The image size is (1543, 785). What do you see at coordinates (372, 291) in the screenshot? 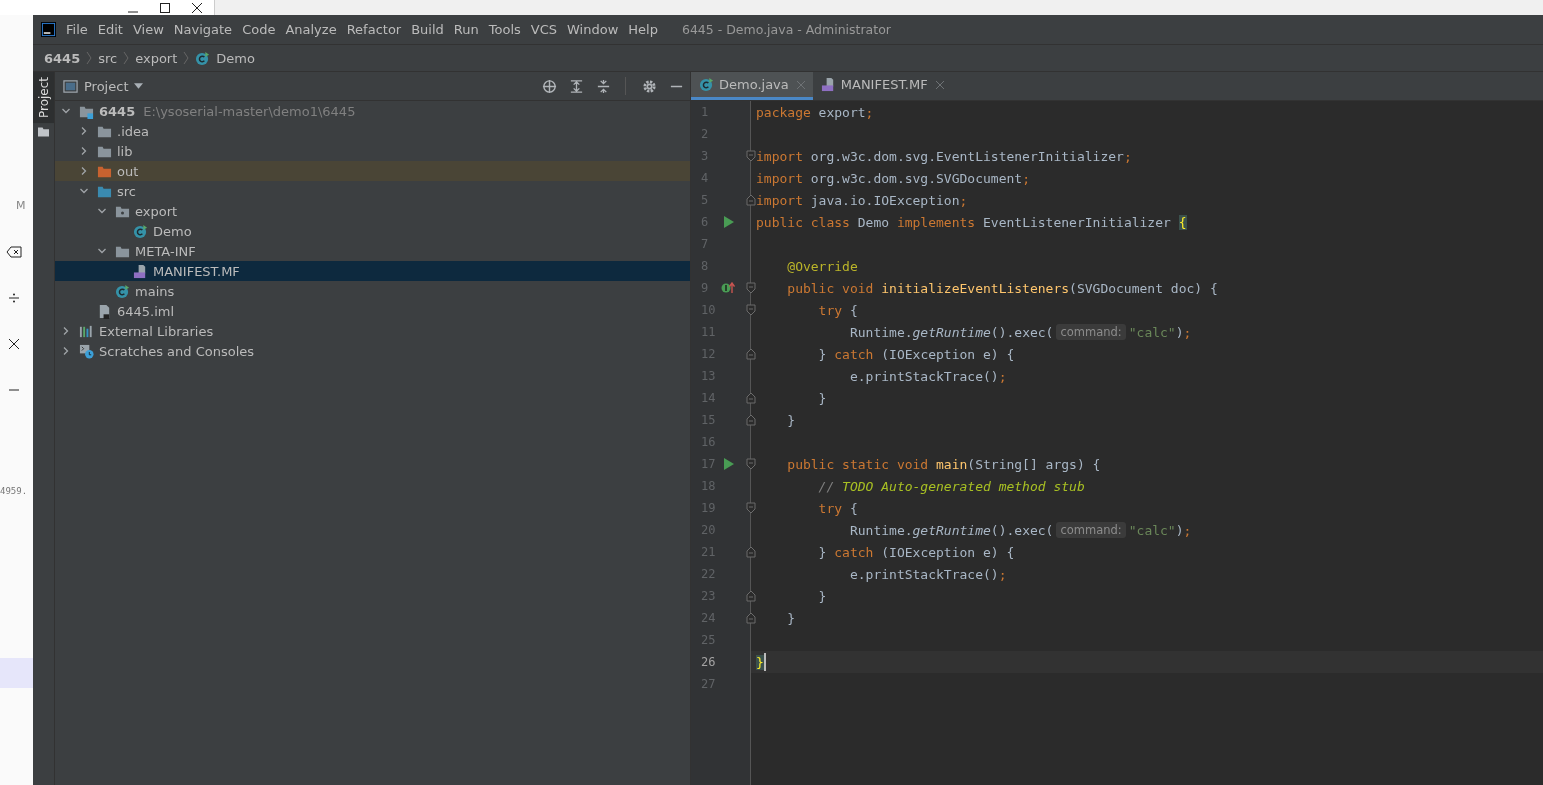
I see `tree-row: mains` at bounding box center [372, 291].